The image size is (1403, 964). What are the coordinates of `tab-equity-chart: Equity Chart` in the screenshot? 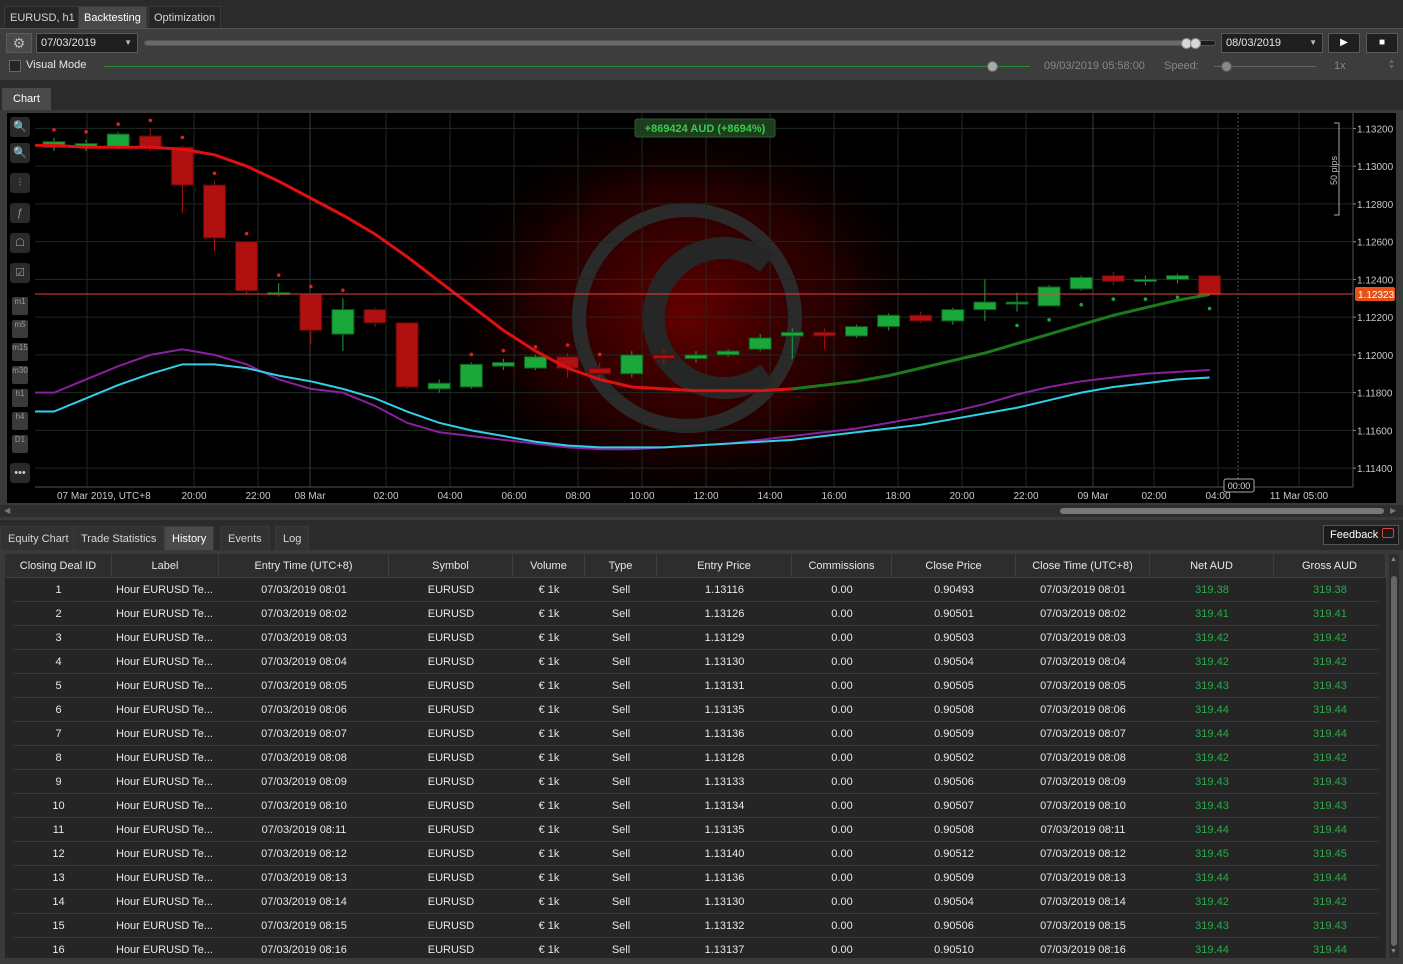 It's located at (38, 538).